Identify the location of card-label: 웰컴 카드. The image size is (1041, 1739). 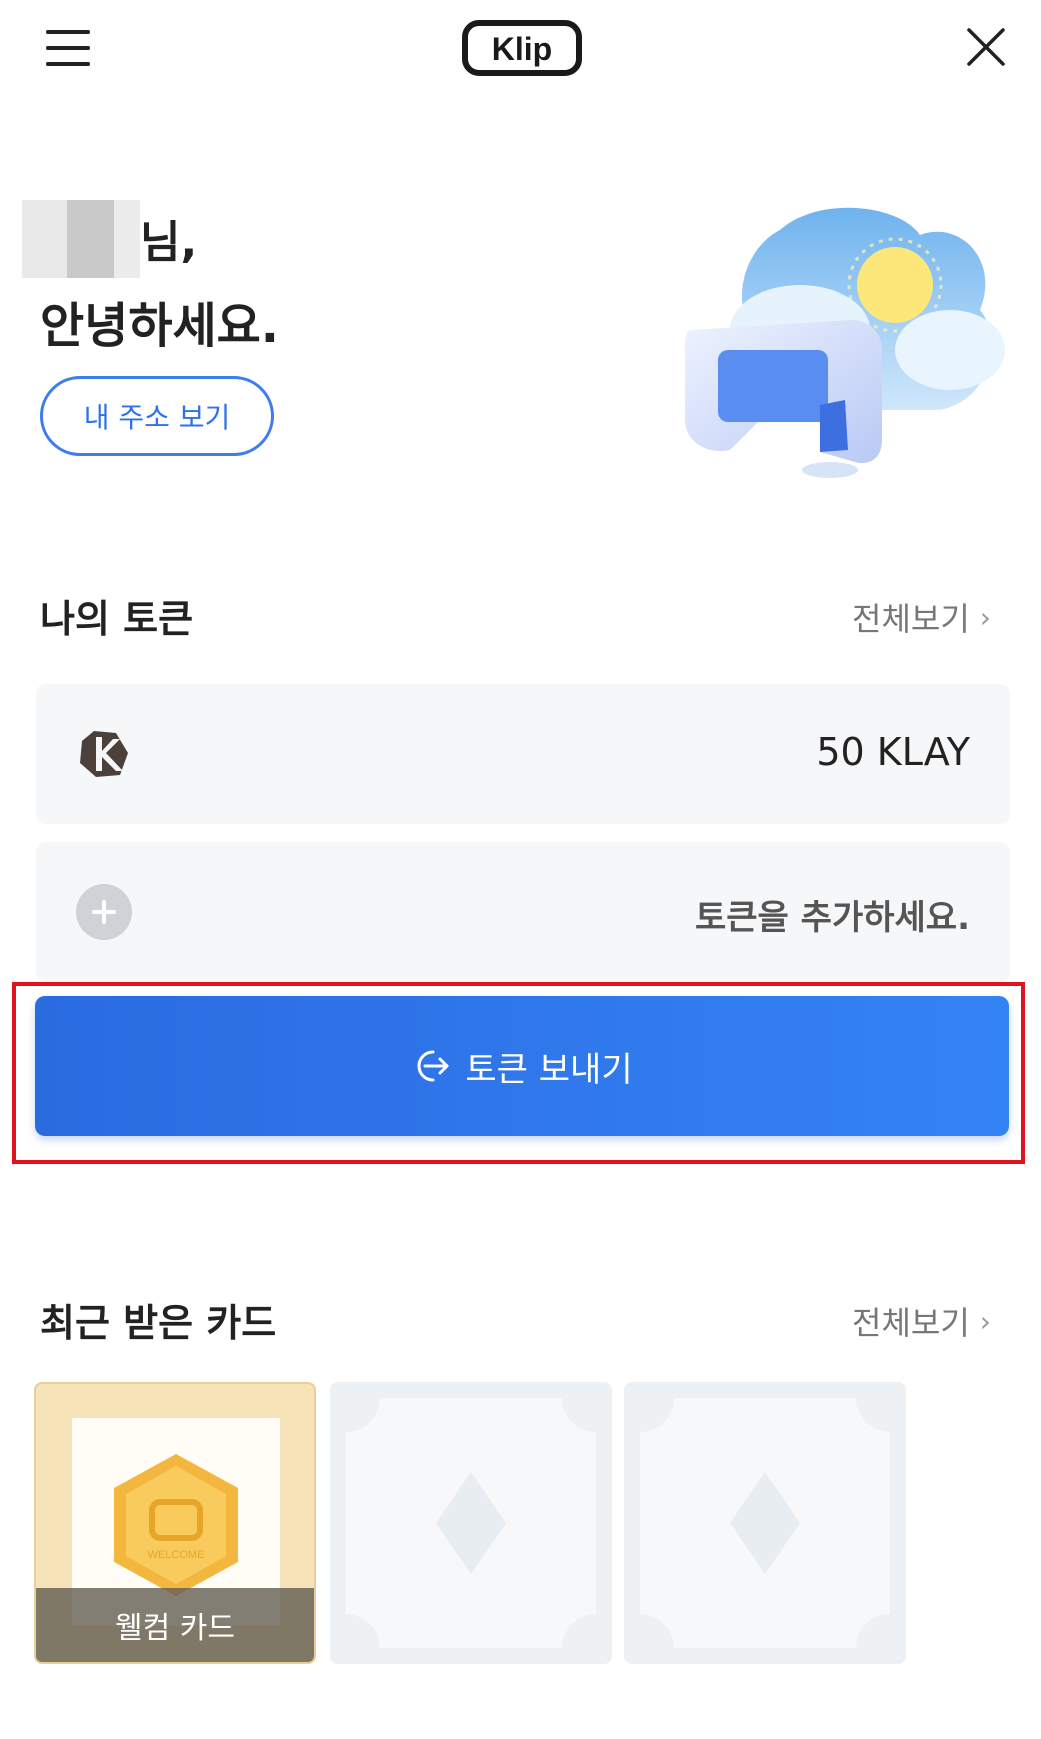
(175, 1625).